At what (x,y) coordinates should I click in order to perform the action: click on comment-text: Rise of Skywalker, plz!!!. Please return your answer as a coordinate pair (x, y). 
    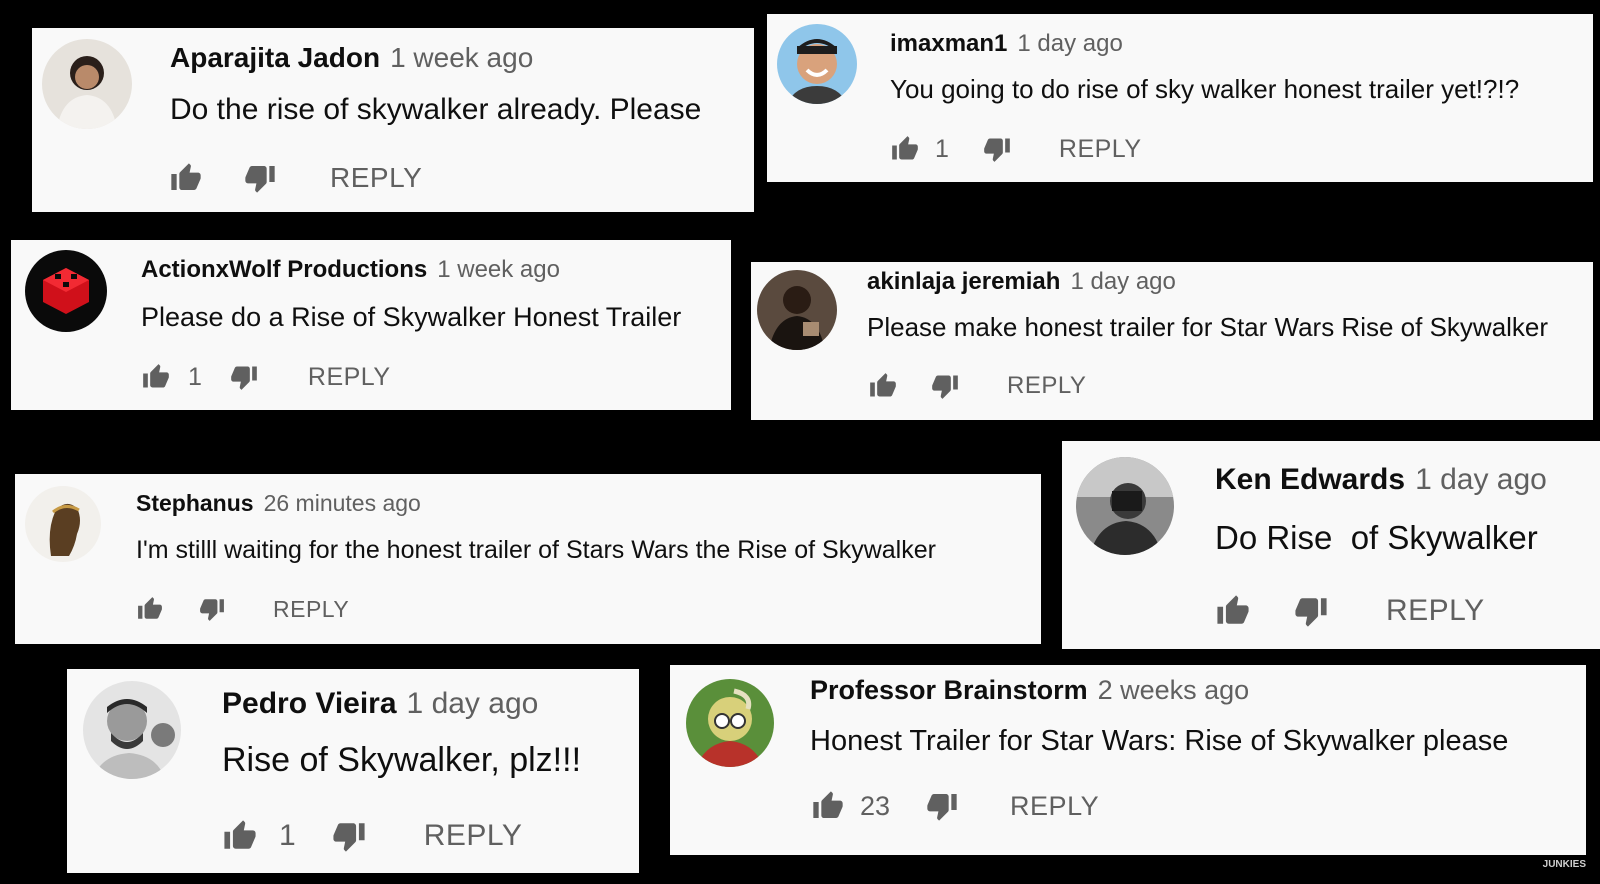
    Looking at the image, I should click on (402, 760).